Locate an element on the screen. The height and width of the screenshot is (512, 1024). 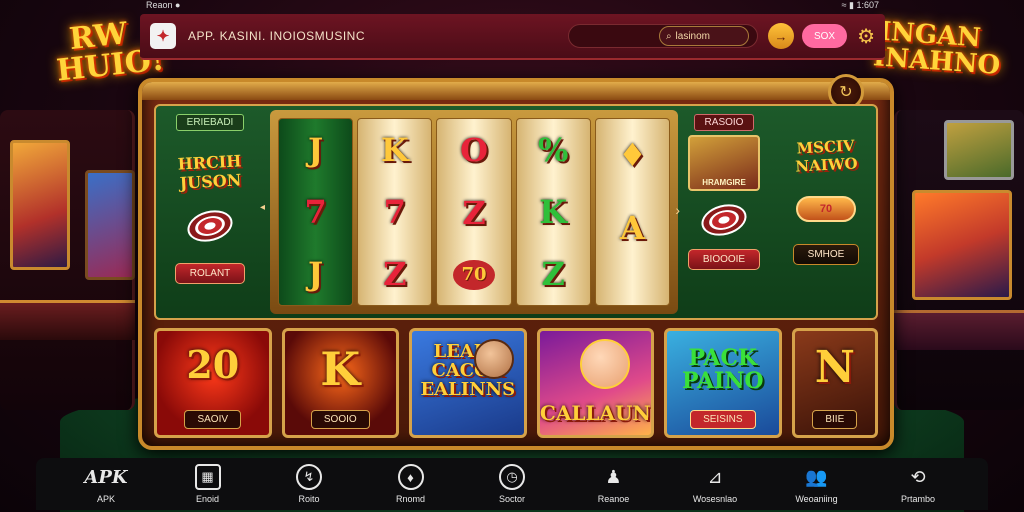
reel-2: K 7 Z is located at coordinates (395, 212).